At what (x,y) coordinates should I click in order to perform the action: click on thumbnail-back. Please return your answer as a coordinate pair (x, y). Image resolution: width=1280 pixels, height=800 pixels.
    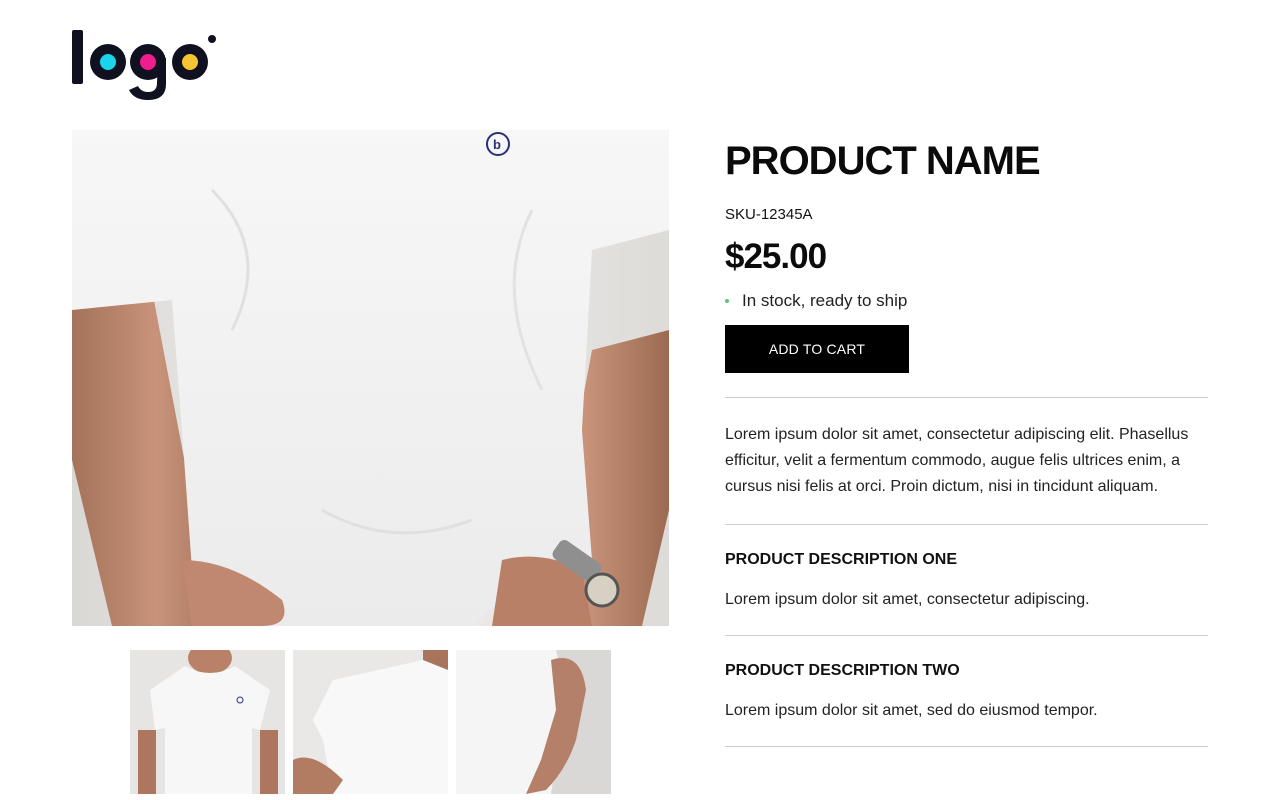
    Looking at the image, I should click on (370, 722).